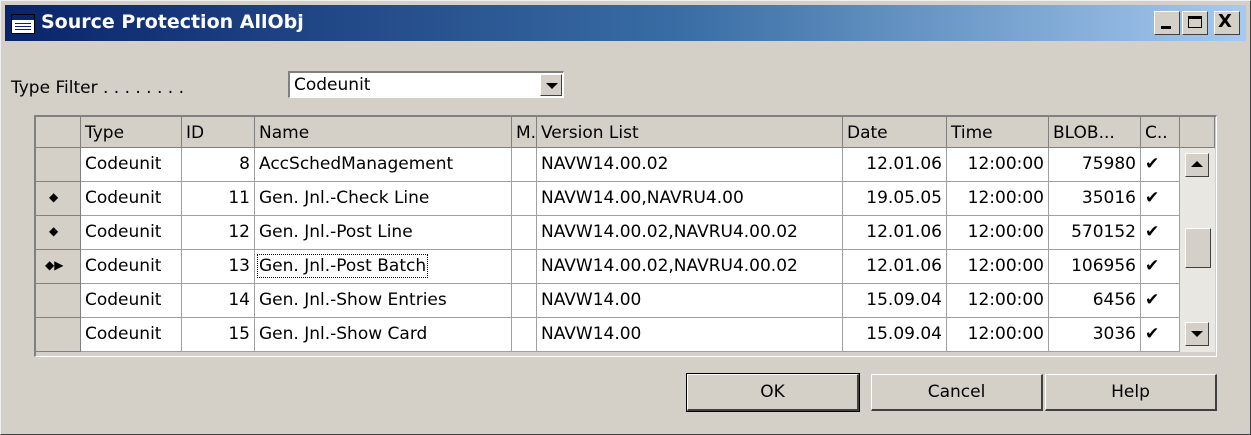  I want to click on table-cell-date: 19.05.05, so click(895, 199).